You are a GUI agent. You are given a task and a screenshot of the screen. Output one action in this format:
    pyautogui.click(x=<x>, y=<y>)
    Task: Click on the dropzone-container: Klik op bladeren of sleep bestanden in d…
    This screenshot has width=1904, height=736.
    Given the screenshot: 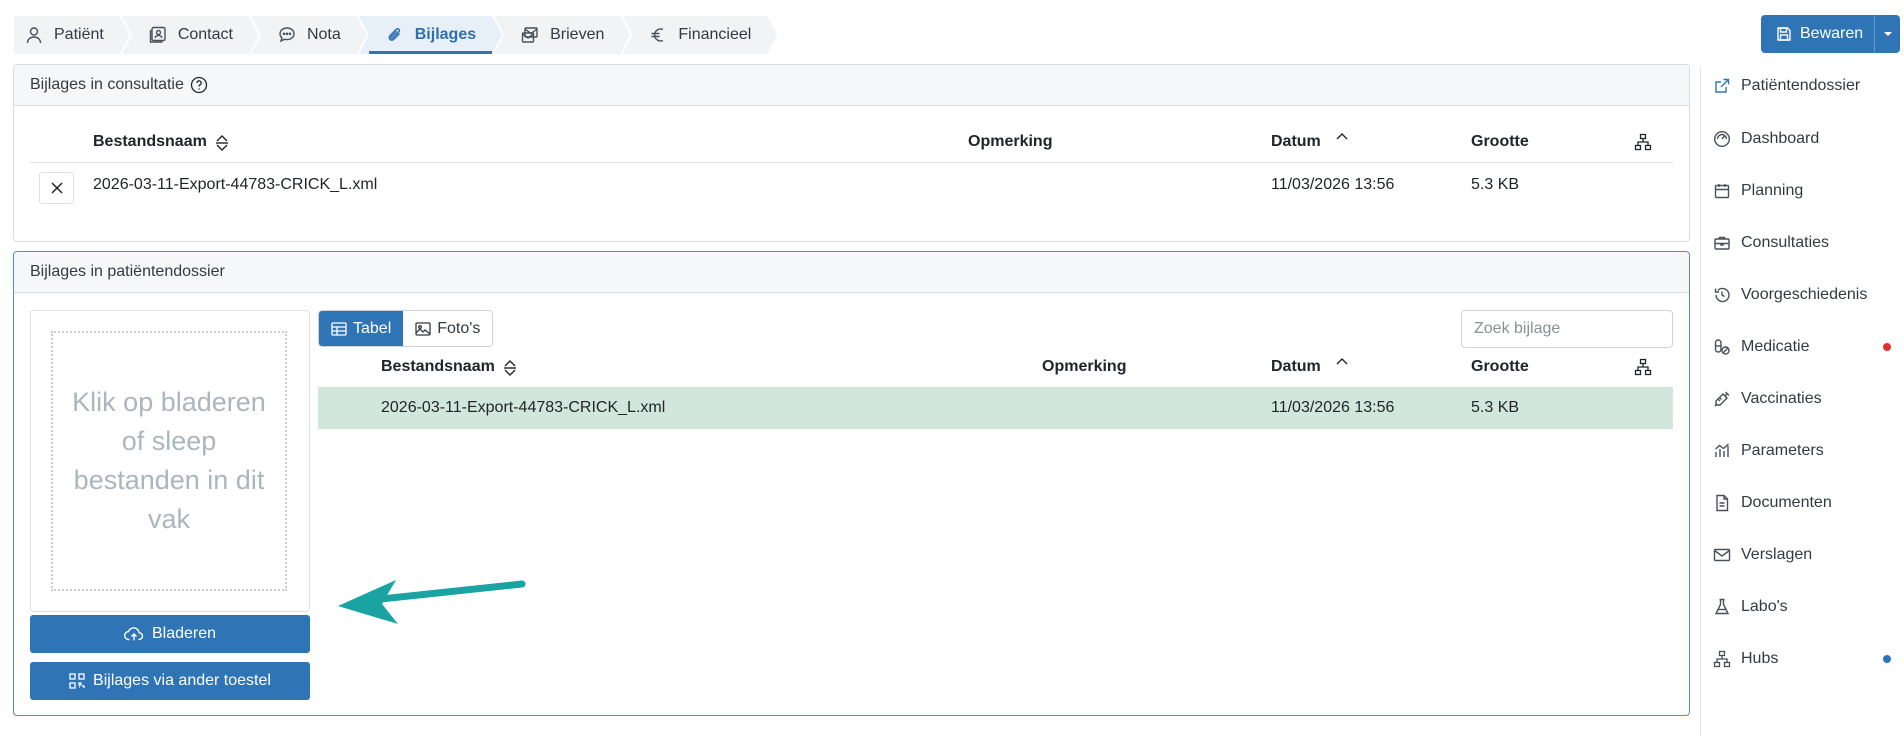 What is the action you would take?
    pyautogui.click(x=170, y=461)
    